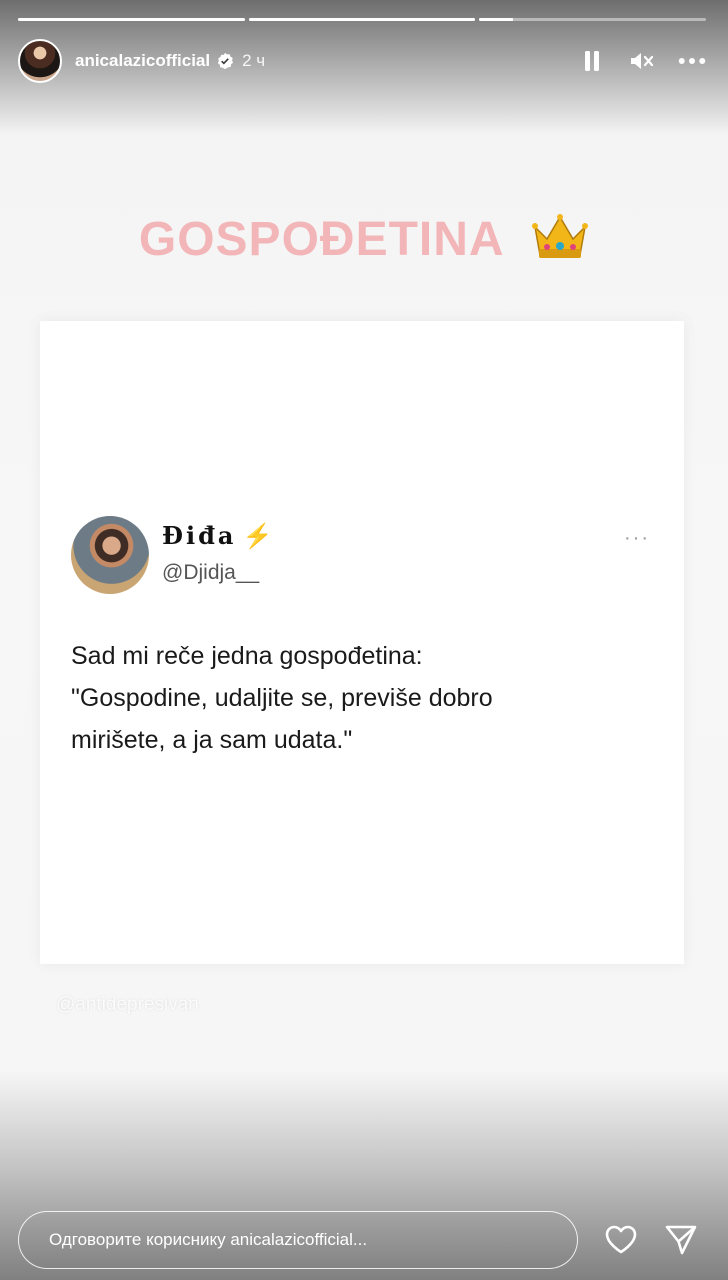 This screenshot has width=728, height=1280. What do you see at coordinates (362, 61) in the screenshot?
I see `story-header: anicalazicofficial 2 ч` at bounding box center [362, 61].